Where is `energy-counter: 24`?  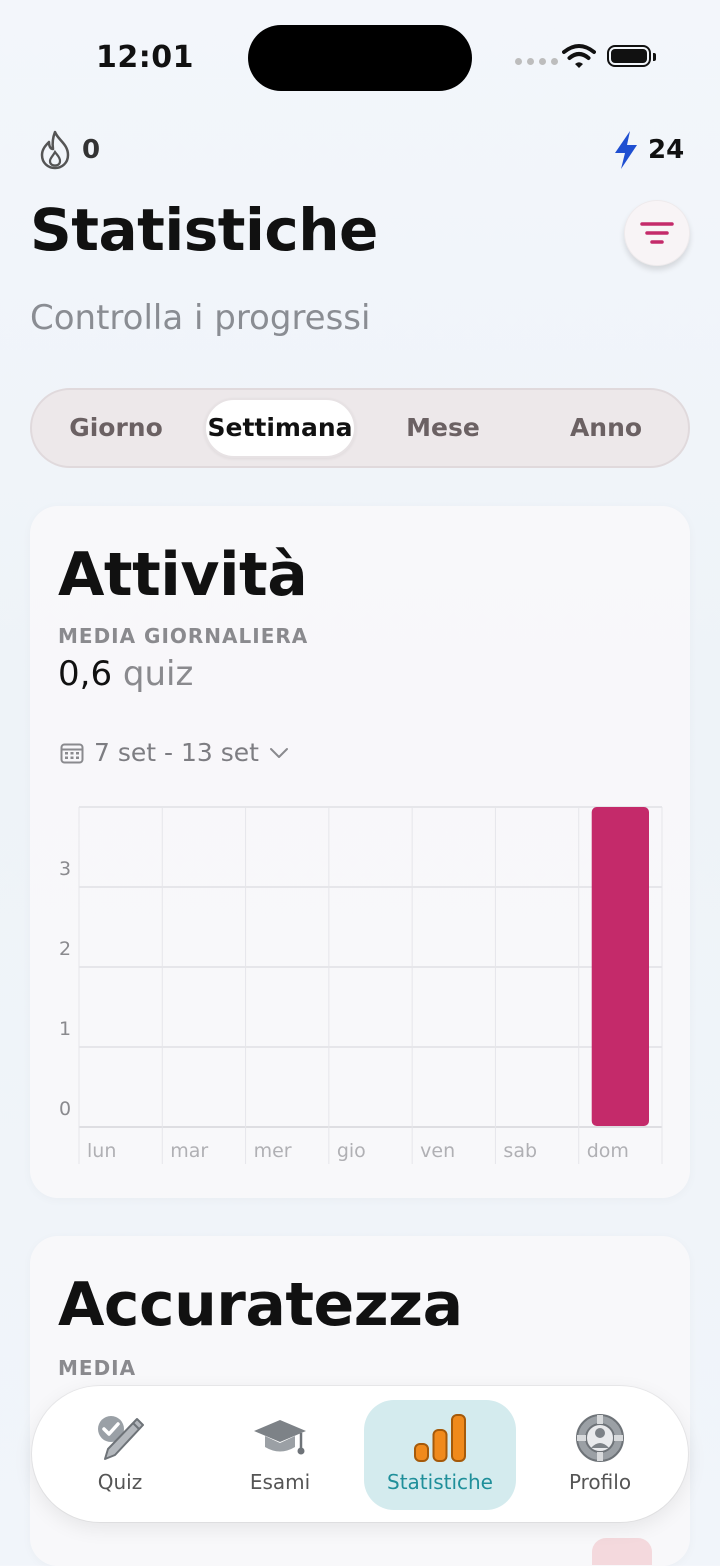 energy-counter: 24 is located at coordinates (648, 150).